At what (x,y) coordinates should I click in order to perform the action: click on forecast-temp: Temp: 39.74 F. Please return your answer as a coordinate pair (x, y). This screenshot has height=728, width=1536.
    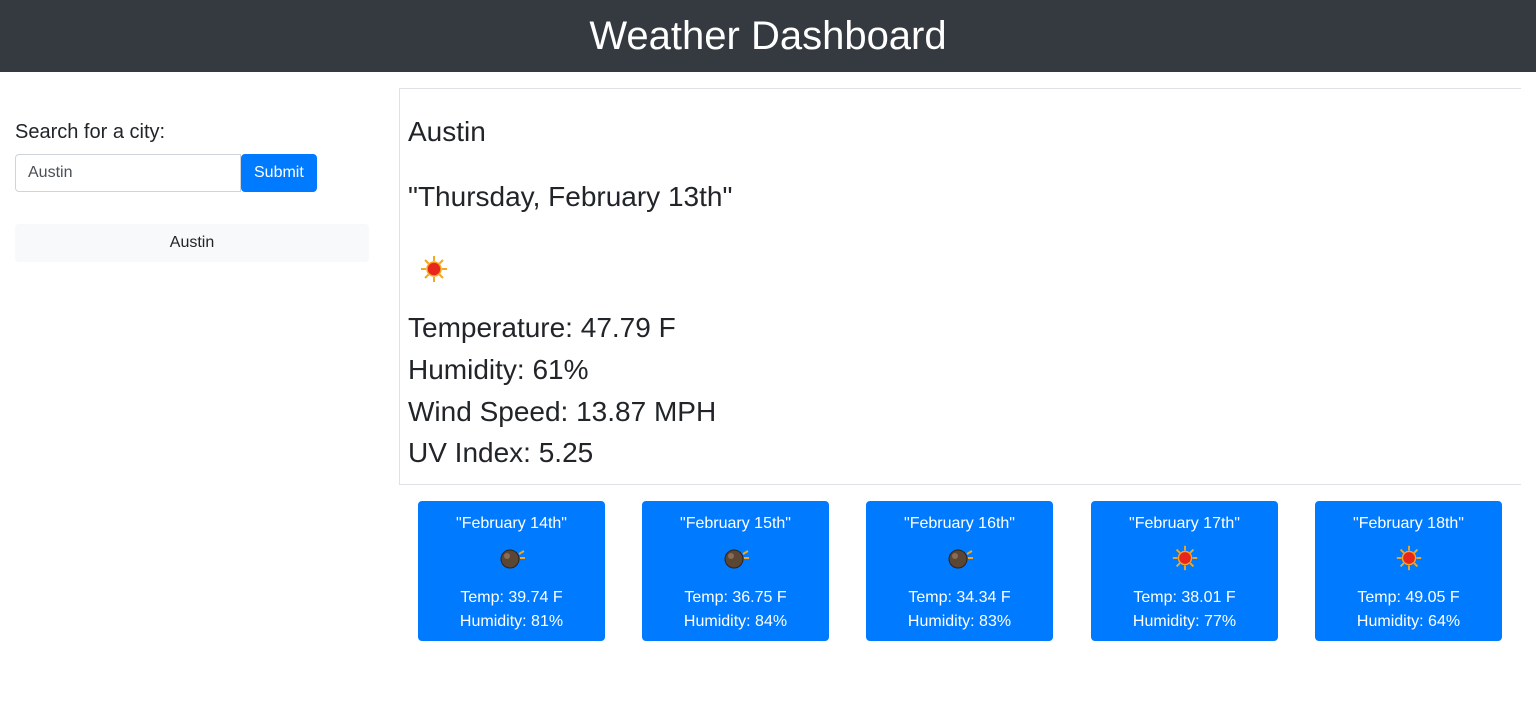
    Looking at the image, I should click on (511, 597).